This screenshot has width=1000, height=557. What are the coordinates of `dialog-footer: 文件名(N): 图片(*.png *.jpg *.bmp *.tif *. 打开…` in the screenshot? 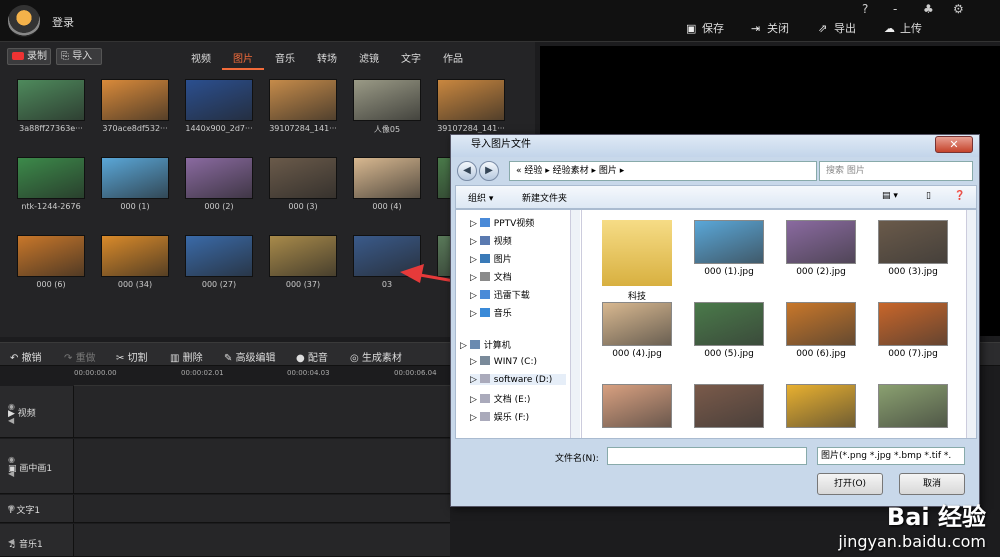 It's located at (716, 473).